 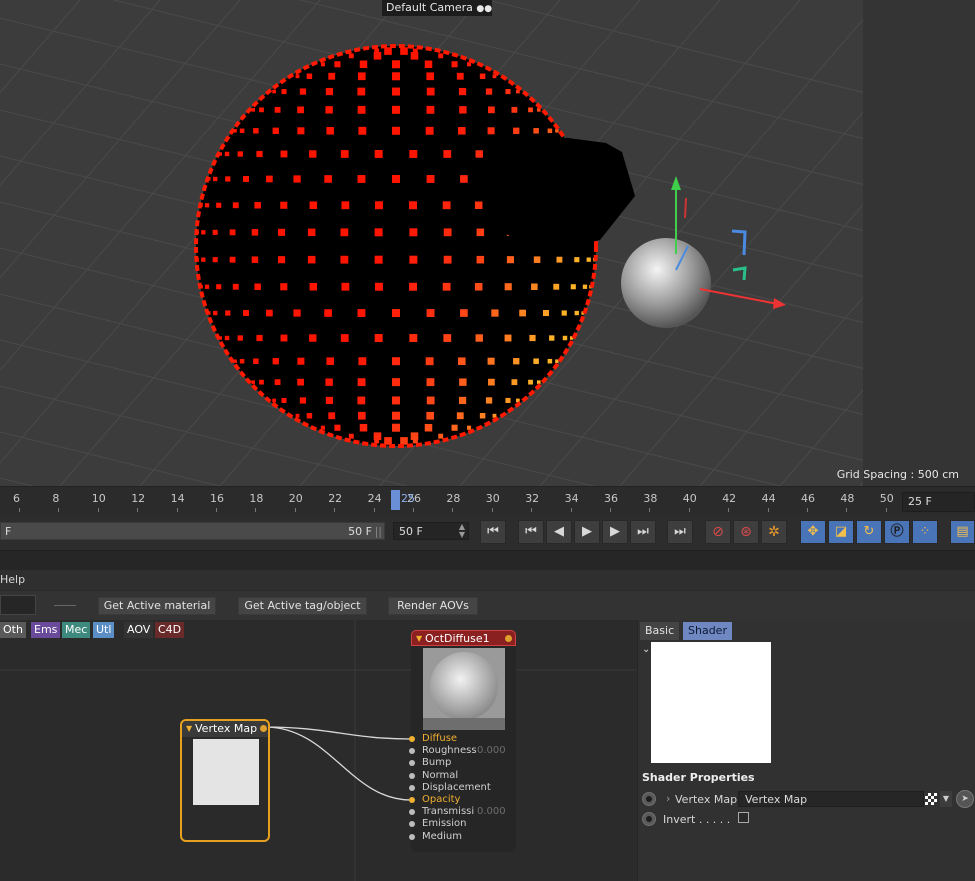 What do you see at coordinates (841, 532) in the screenshot?
I see `key-scale-button: ◪` at bounding box center [841, 532].